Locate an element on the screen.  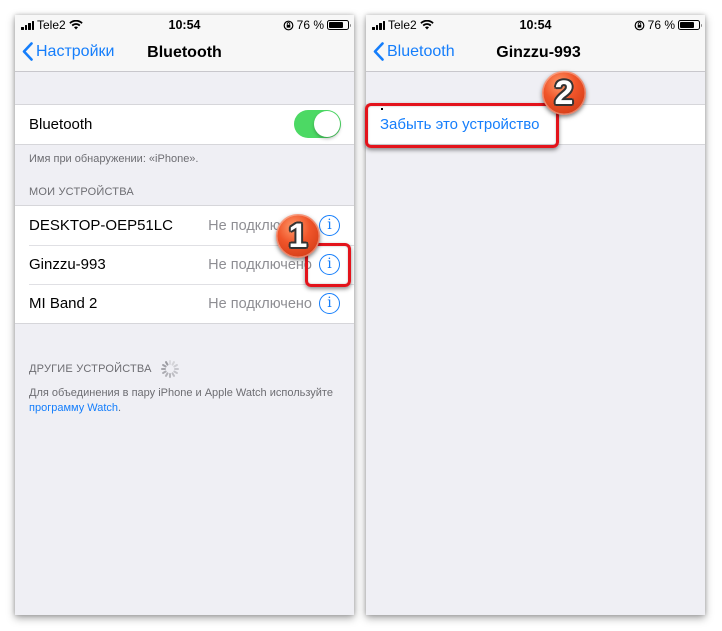
device-row-miband: MI Band 2 Не подключено i is located at coordinates (184, 303).